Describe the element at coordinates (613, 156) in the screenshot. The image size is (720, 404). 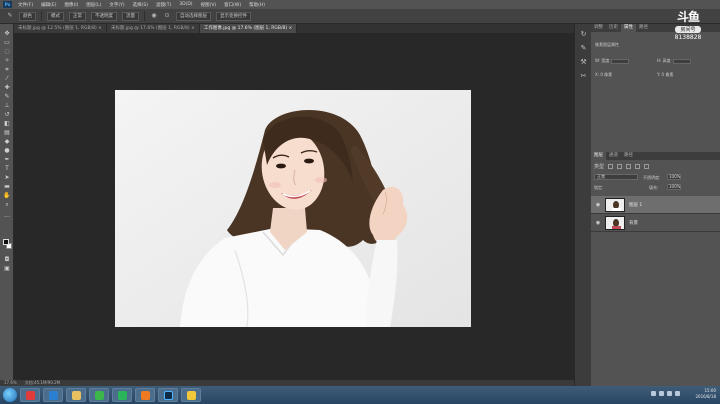
I see `tab-channels: 通道` at that location.